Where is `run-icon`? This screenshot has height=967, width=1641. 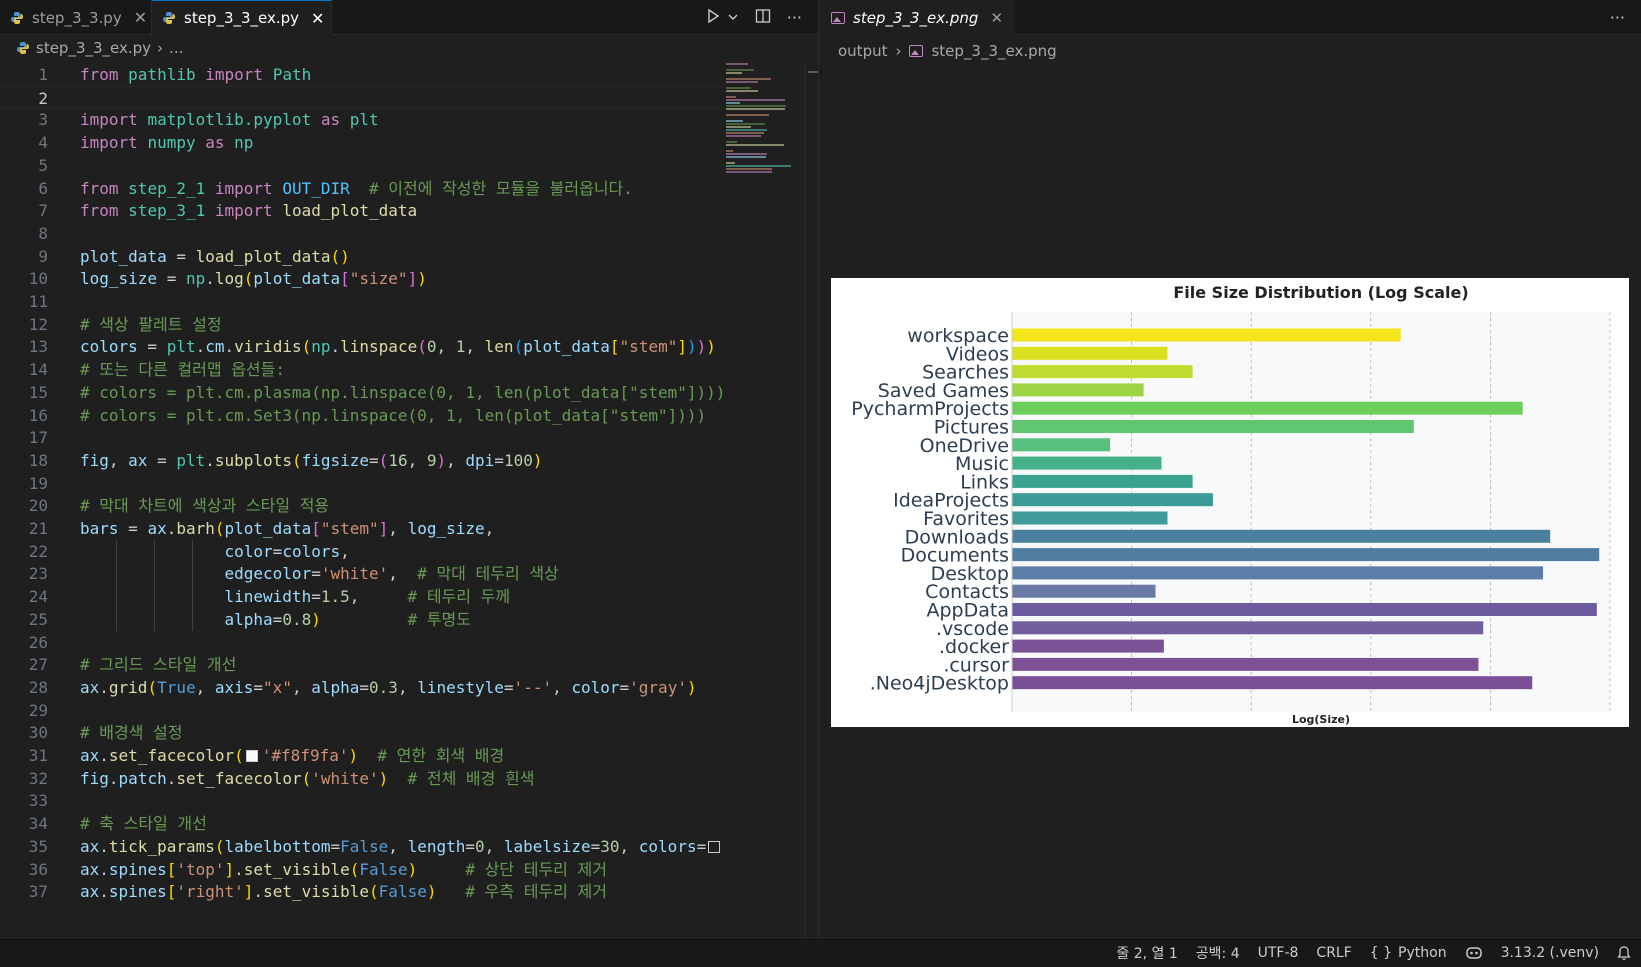 run-icon is located at coordinates (713, 18).